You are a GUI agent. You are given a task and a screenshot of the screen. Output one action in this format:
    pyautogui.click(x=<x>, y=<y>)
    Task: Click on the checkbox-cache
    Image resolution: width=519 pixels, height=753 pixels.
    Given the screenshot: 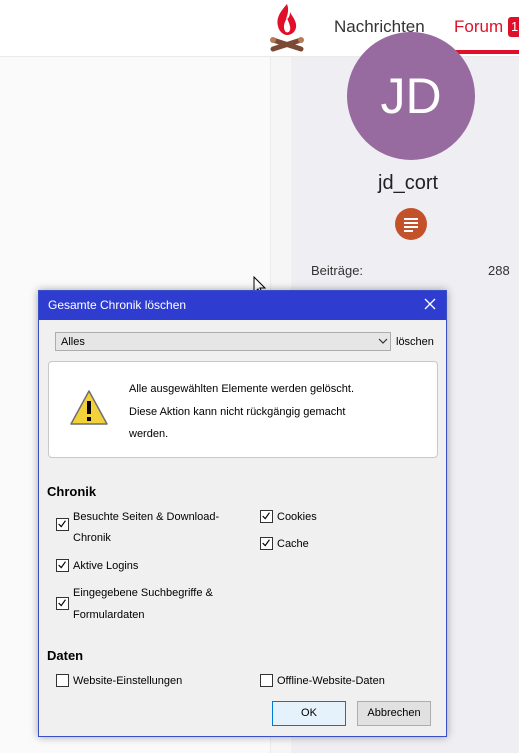 What is the action you would take?
    pyautogui.click(x=266, y=543)
    